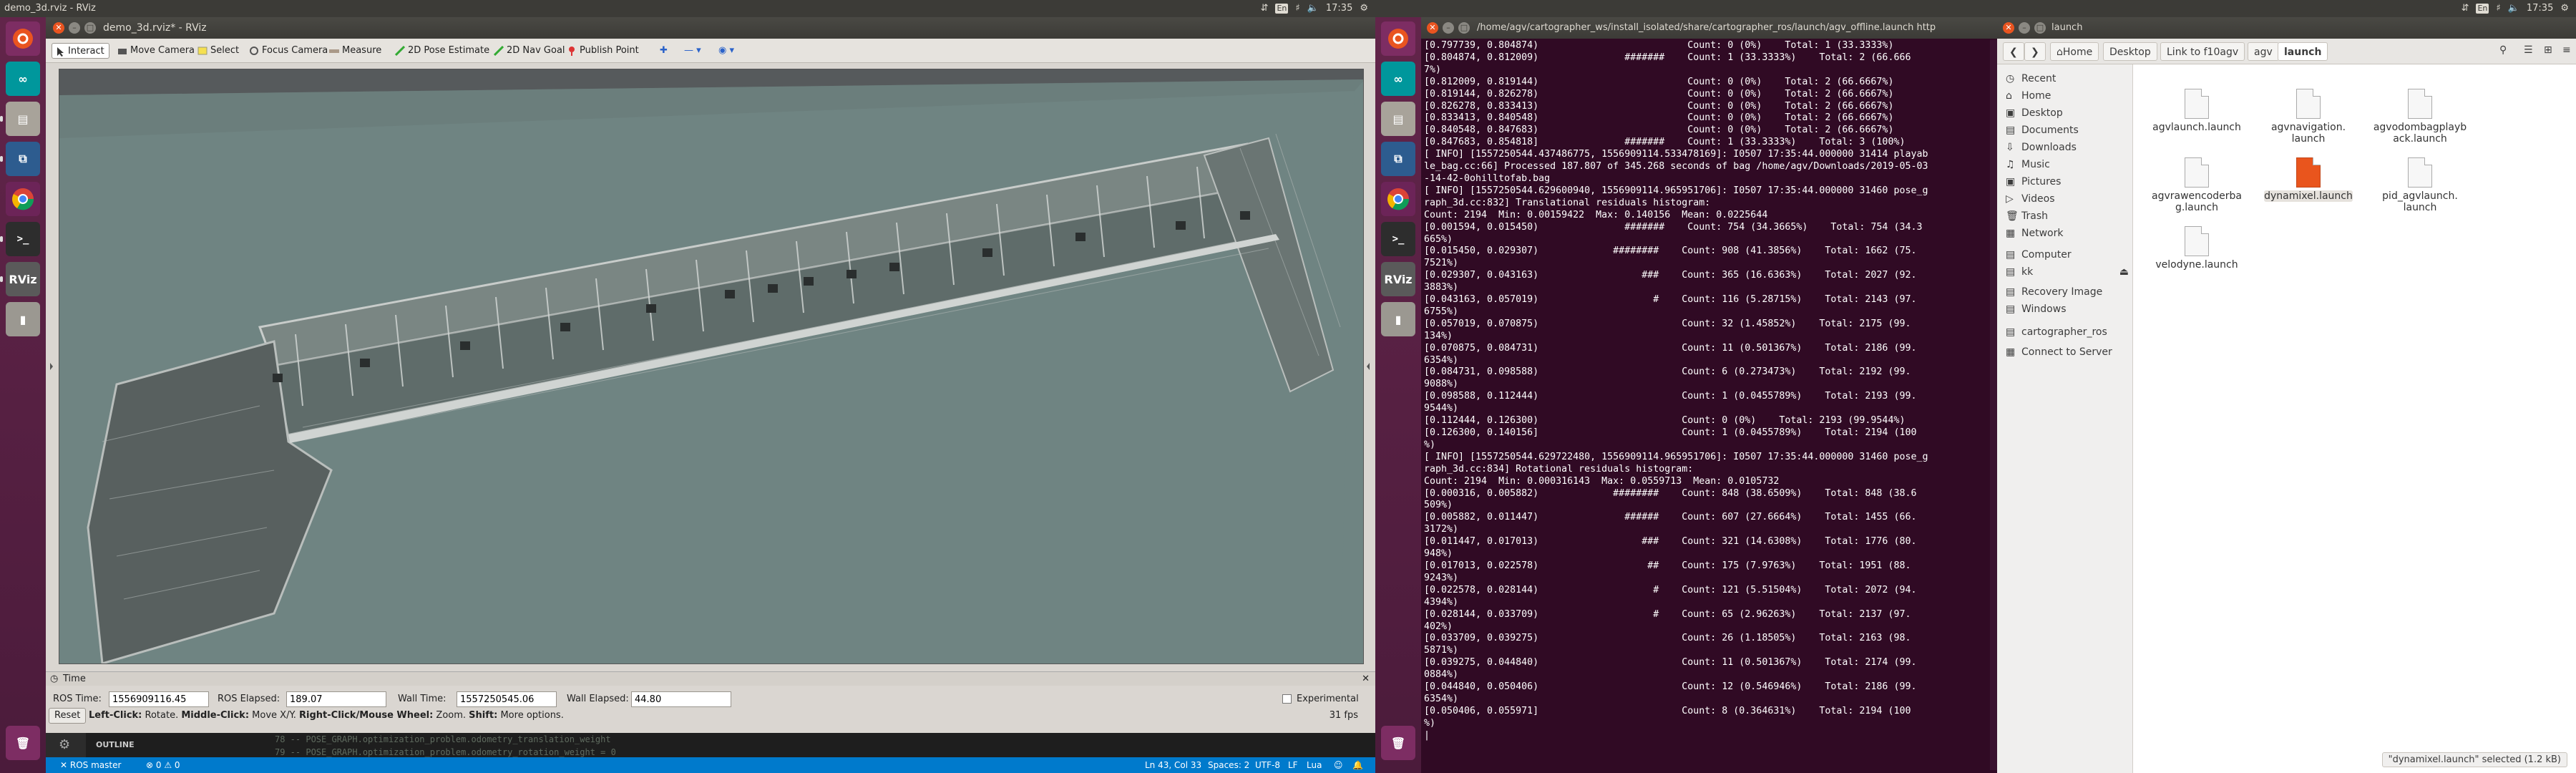  I want to click on search-icon: ⚲, so click(2503, 50).